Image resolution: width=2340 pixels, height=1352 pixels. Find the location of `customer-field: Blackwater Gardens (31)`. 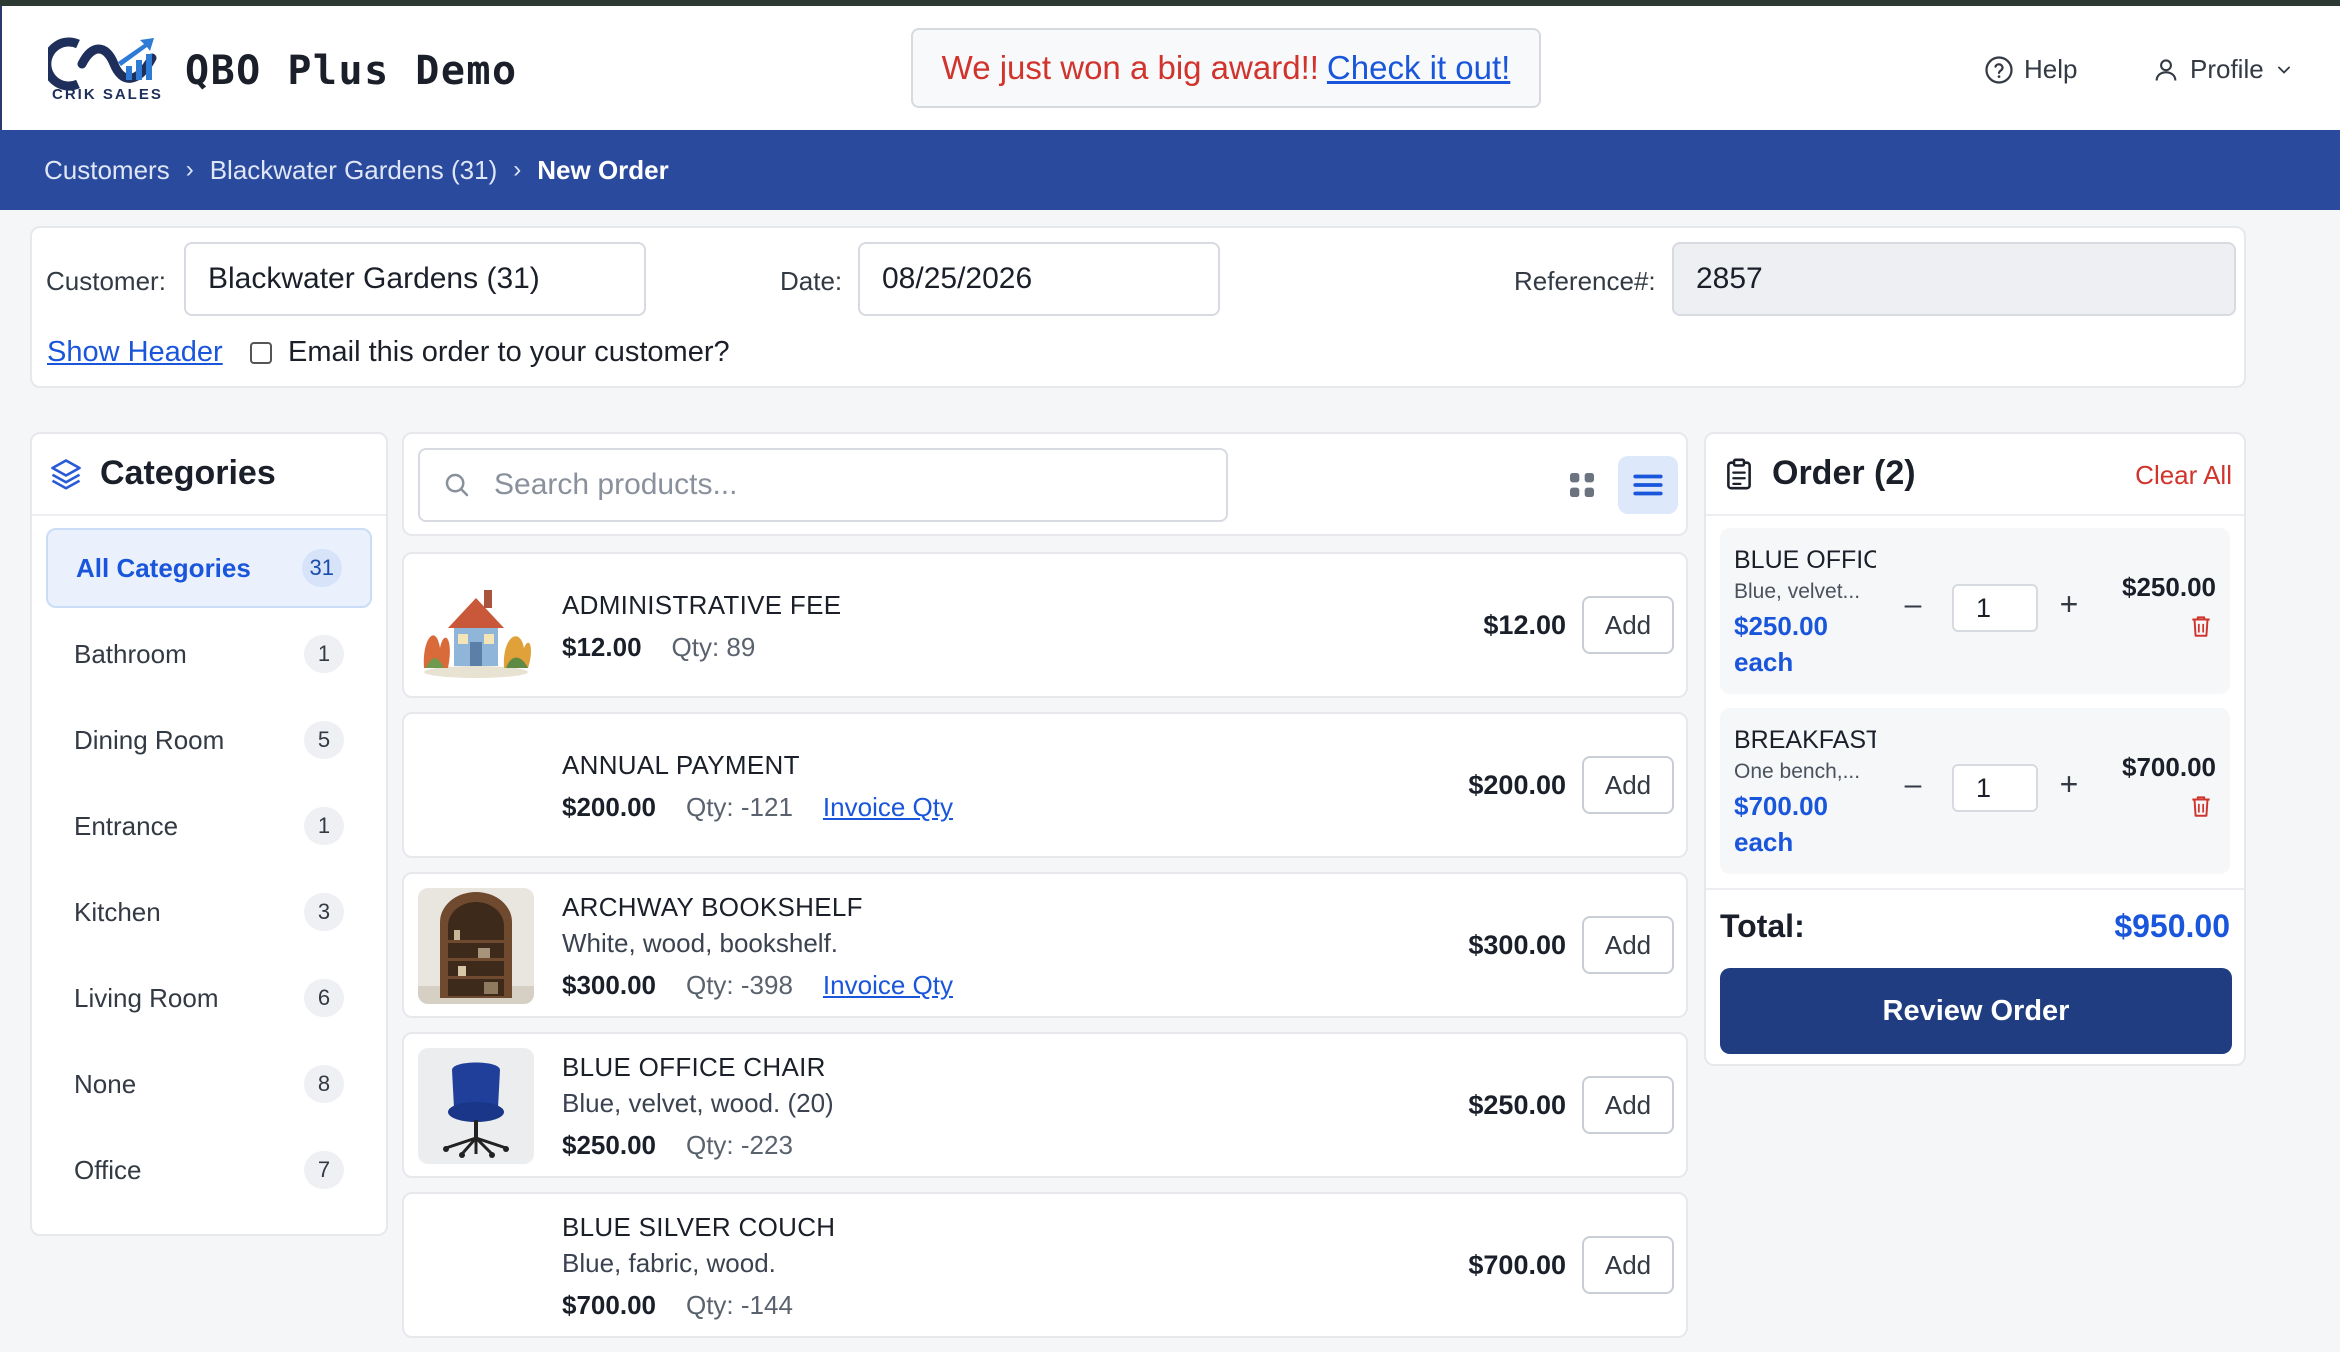

customer-field: Blackwater Gardens (31) is located at coordinates (415, 279).